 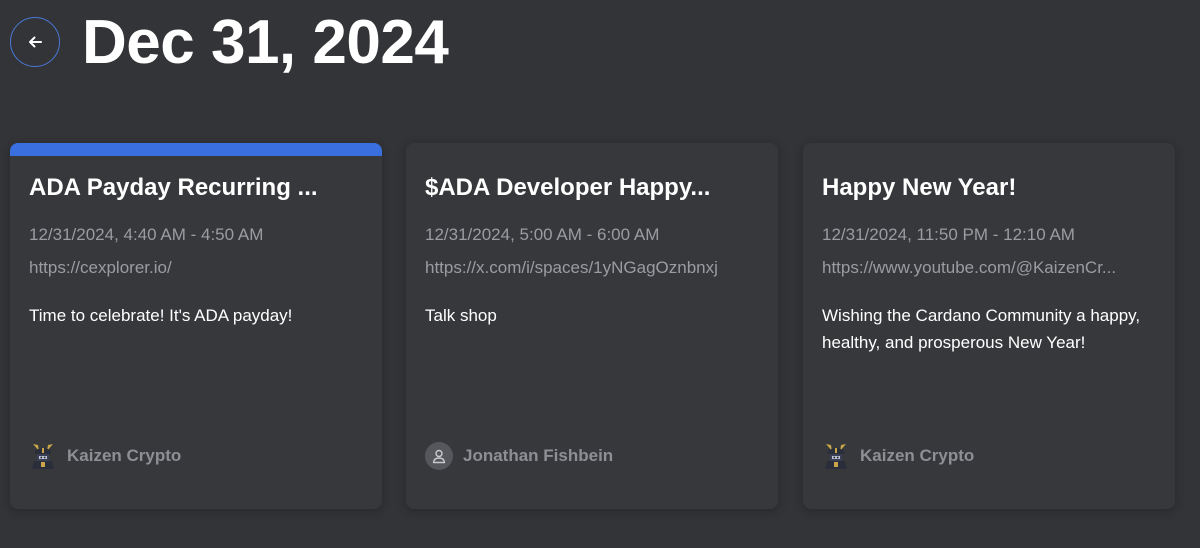 I want to click on event-description: Talk shop, so click(x=461, y=315).